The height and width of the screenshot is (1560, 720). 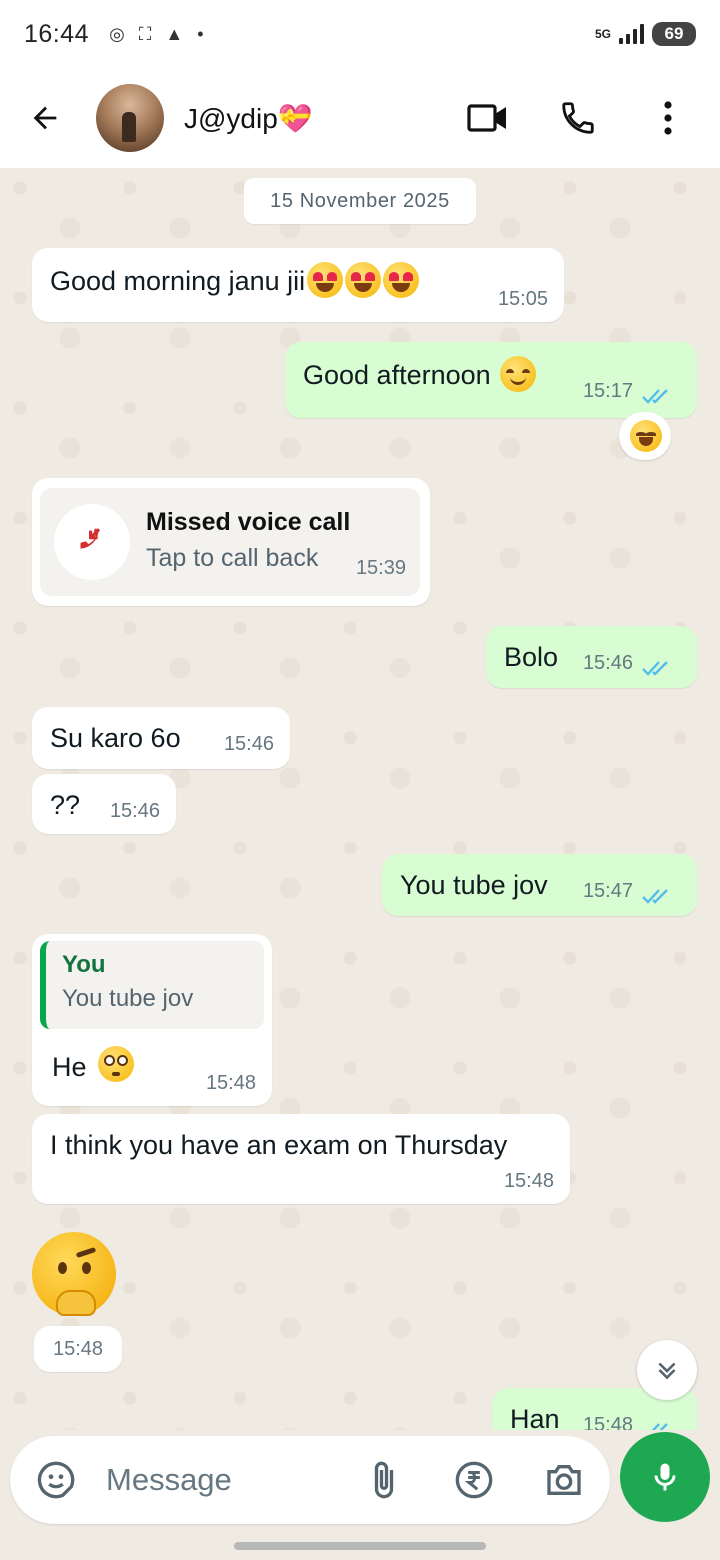 What do you see at coordinates (602, 34) in the screenshot?
I see `network-label: 5G` at bounding box center [602, 34].